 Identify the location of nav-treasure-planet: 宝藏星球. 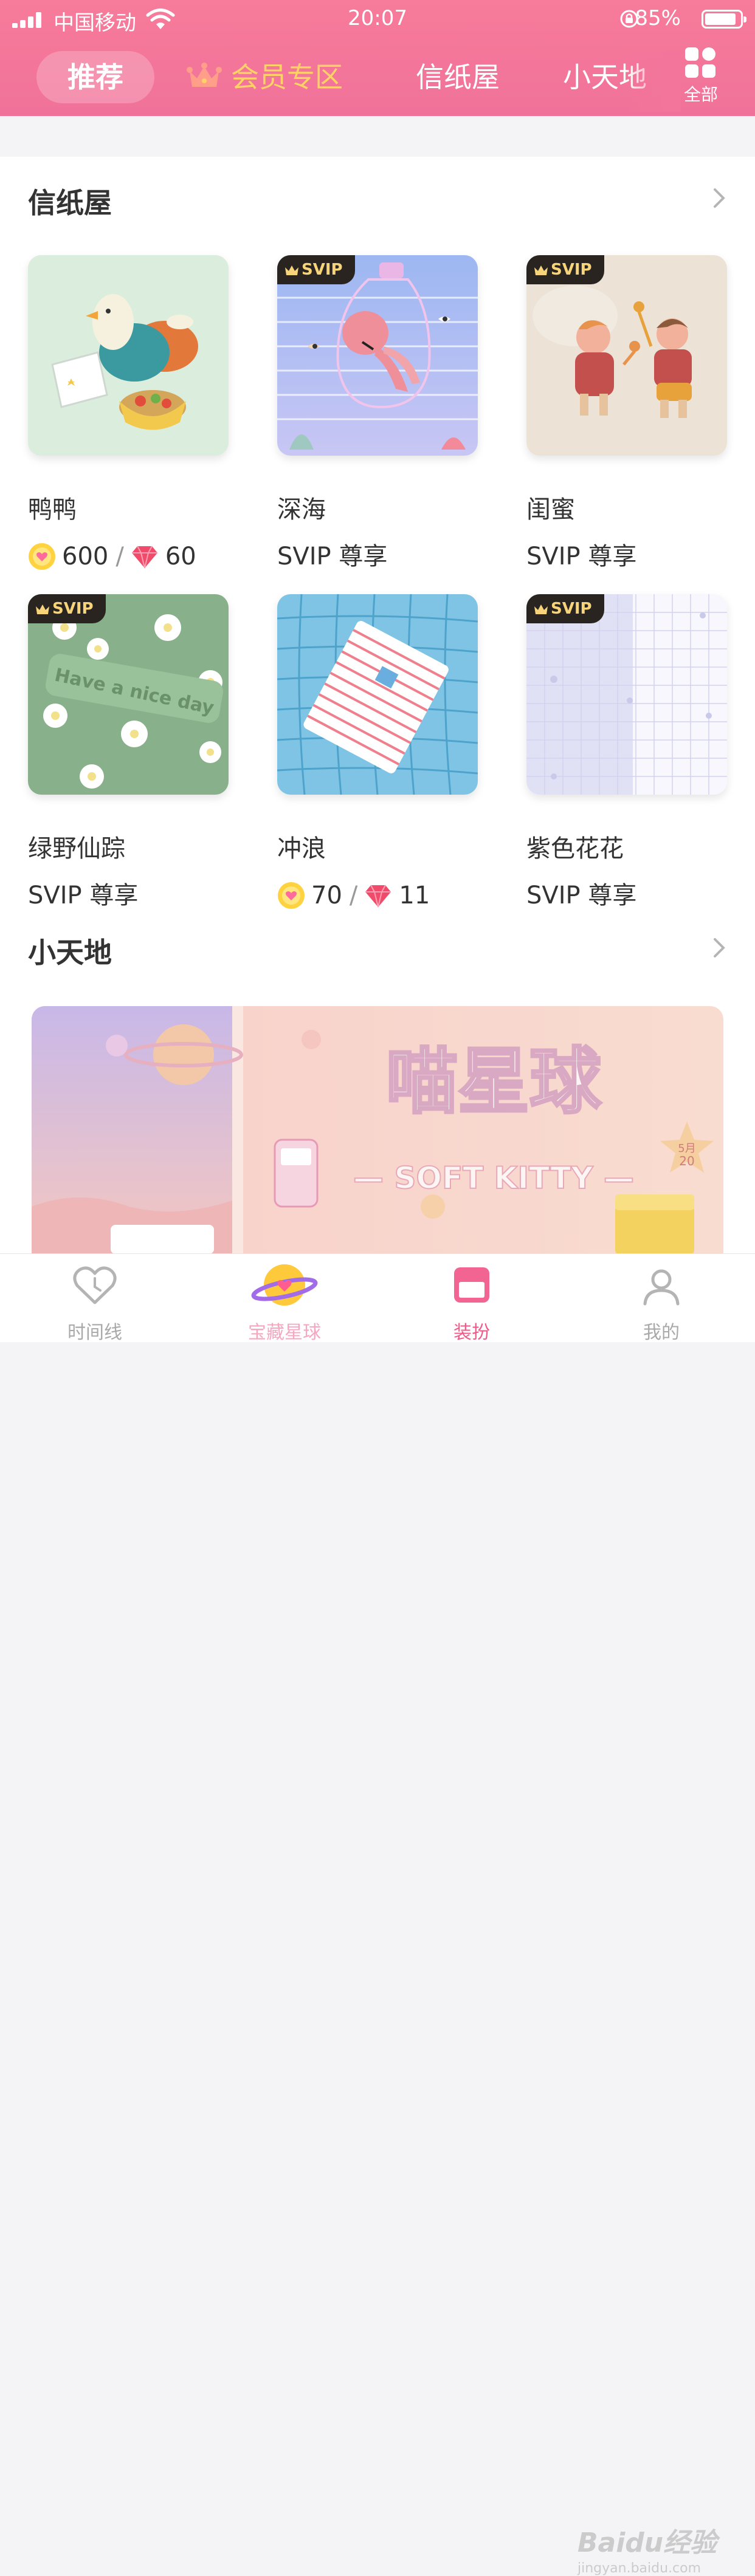
(284, 1299).